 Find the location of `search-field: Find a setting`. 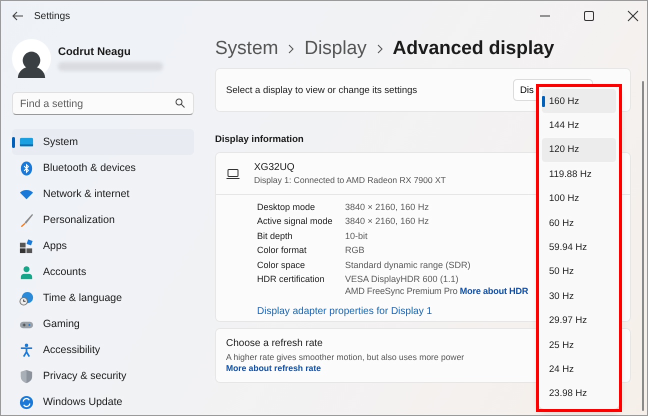

search-field: Find a setting is located at coordinates (103, 103).